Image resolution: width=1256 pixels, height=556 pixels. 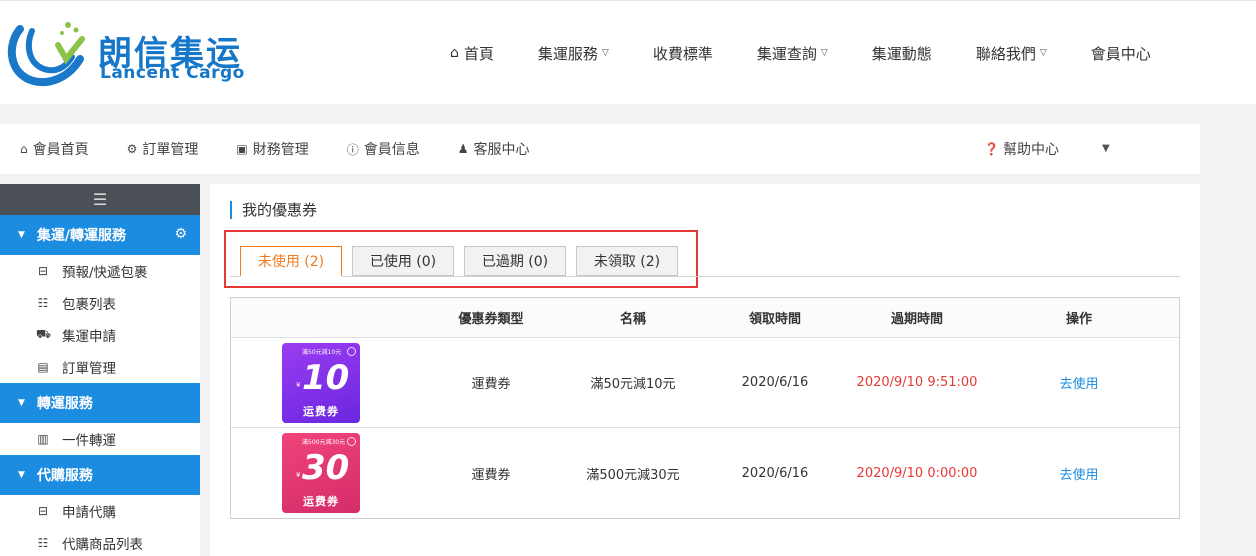 I want to click on sidebar-item-consolidation-apply: ⛟ 集運申請, so click(x=100, y=335).